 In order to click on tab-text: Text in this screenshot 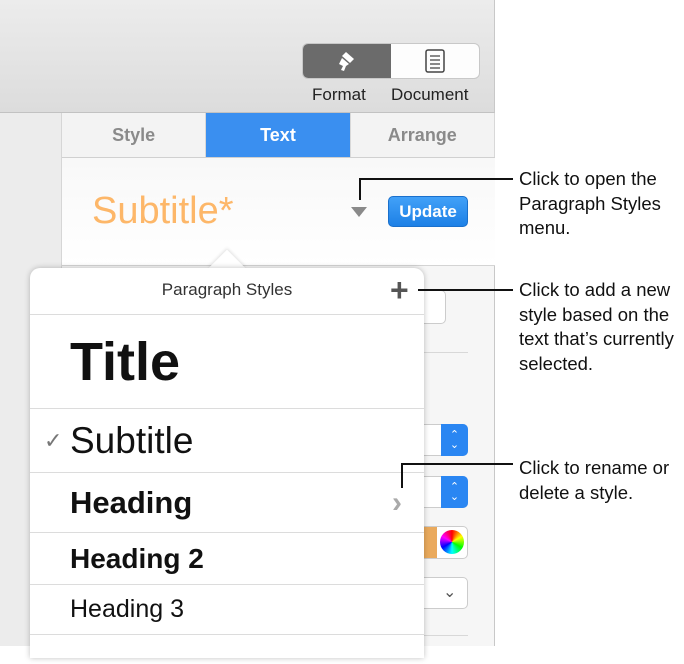, I will do `click(278, 135)`.